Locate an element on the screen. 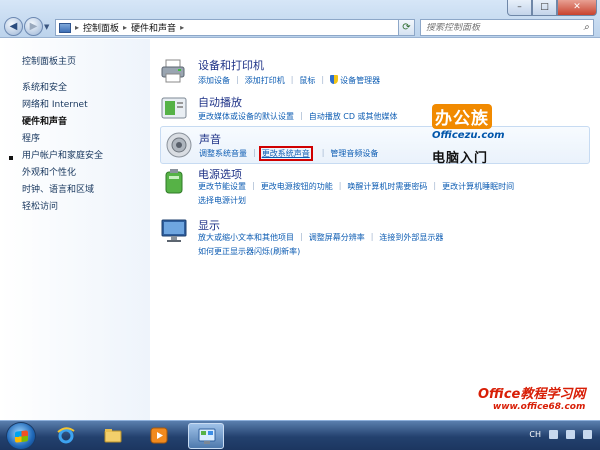 The image size is (600, 450). sidebar-item-ease-of-access: 轻松访问 is located at coordinates (40, 205).